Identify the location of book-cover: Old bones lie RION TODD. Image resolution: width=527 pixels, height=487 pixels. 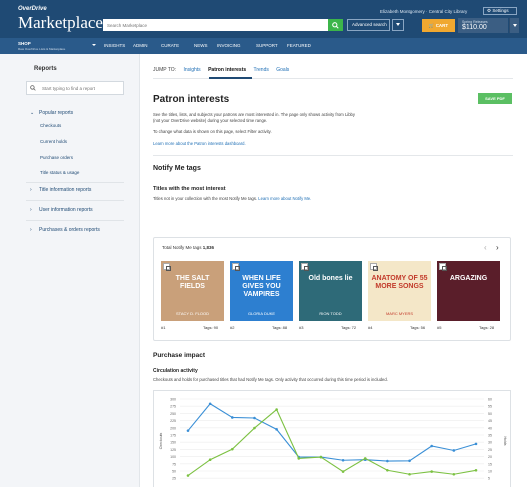
(330, 291).